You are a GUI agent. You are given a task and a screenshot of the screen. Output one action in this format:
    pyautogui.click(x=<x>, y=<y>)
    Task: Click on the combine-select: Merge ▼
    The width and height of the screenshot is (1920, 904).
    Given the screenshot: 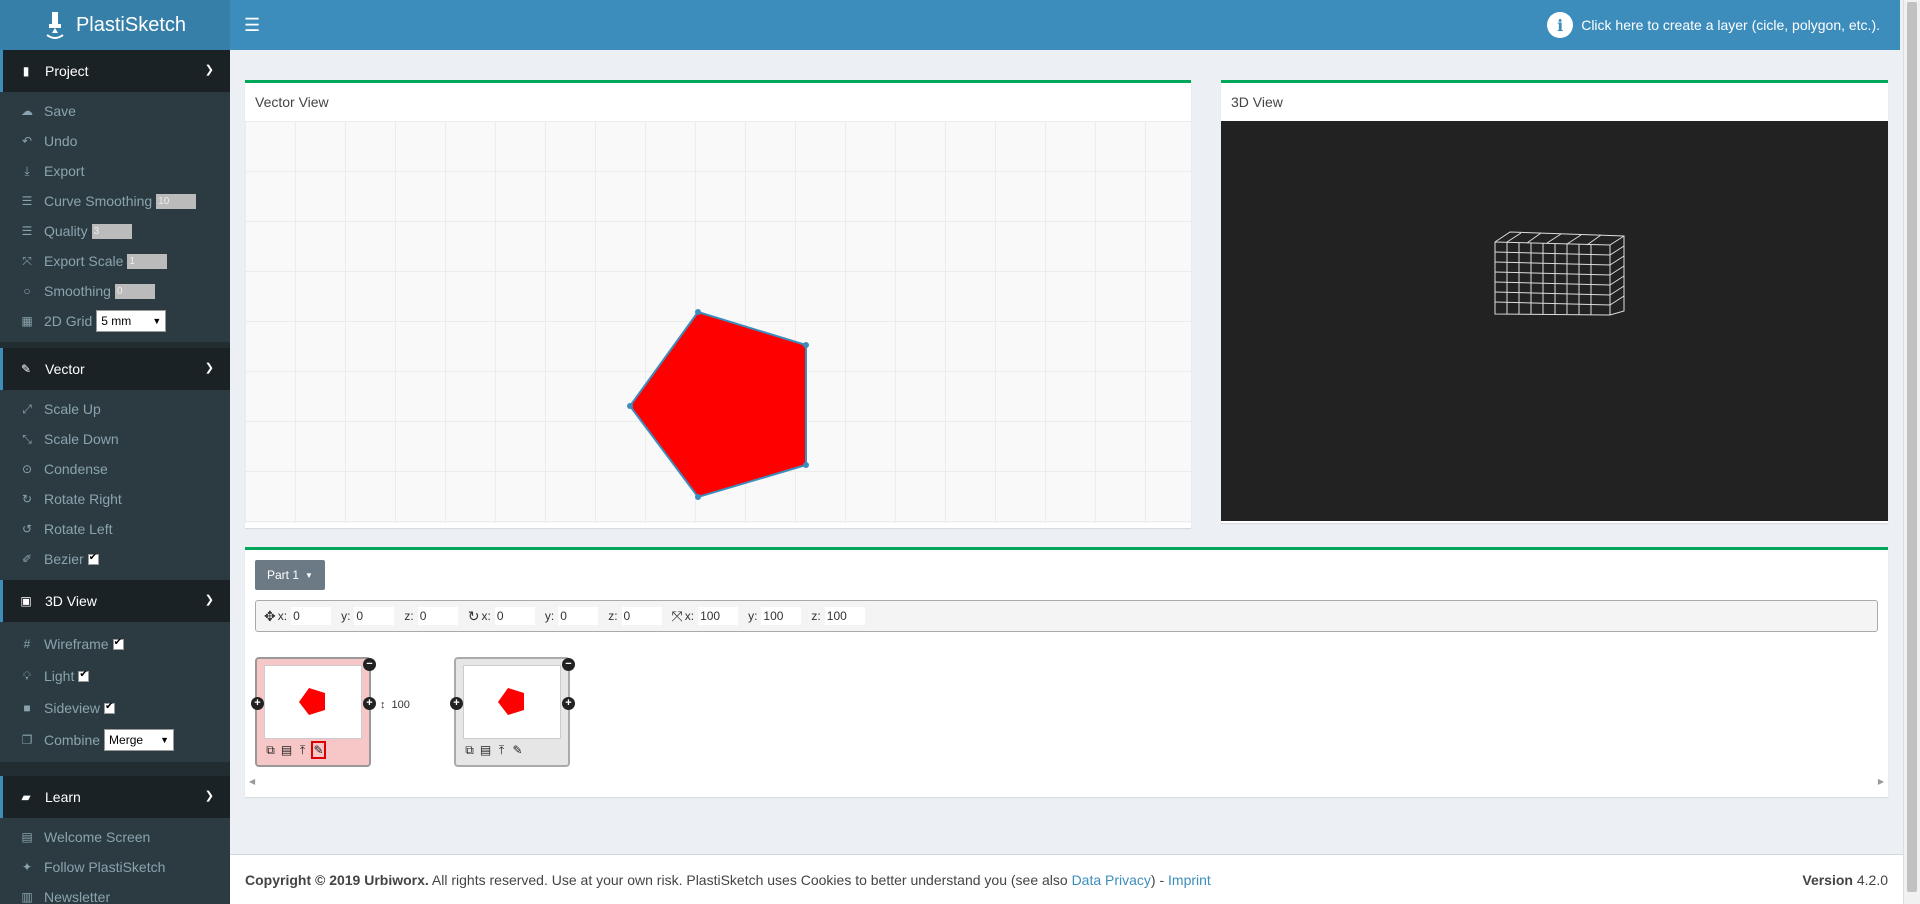 What is the action you would take?
    pyautogui.click(x=139, y=740)
    